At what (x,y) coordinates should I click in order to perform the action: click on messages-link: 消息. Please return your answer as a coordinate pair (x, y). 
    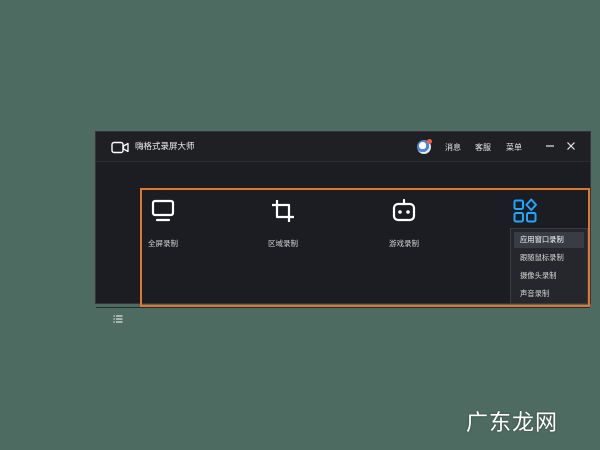
    Looking at the image, I should click on (453, 147).